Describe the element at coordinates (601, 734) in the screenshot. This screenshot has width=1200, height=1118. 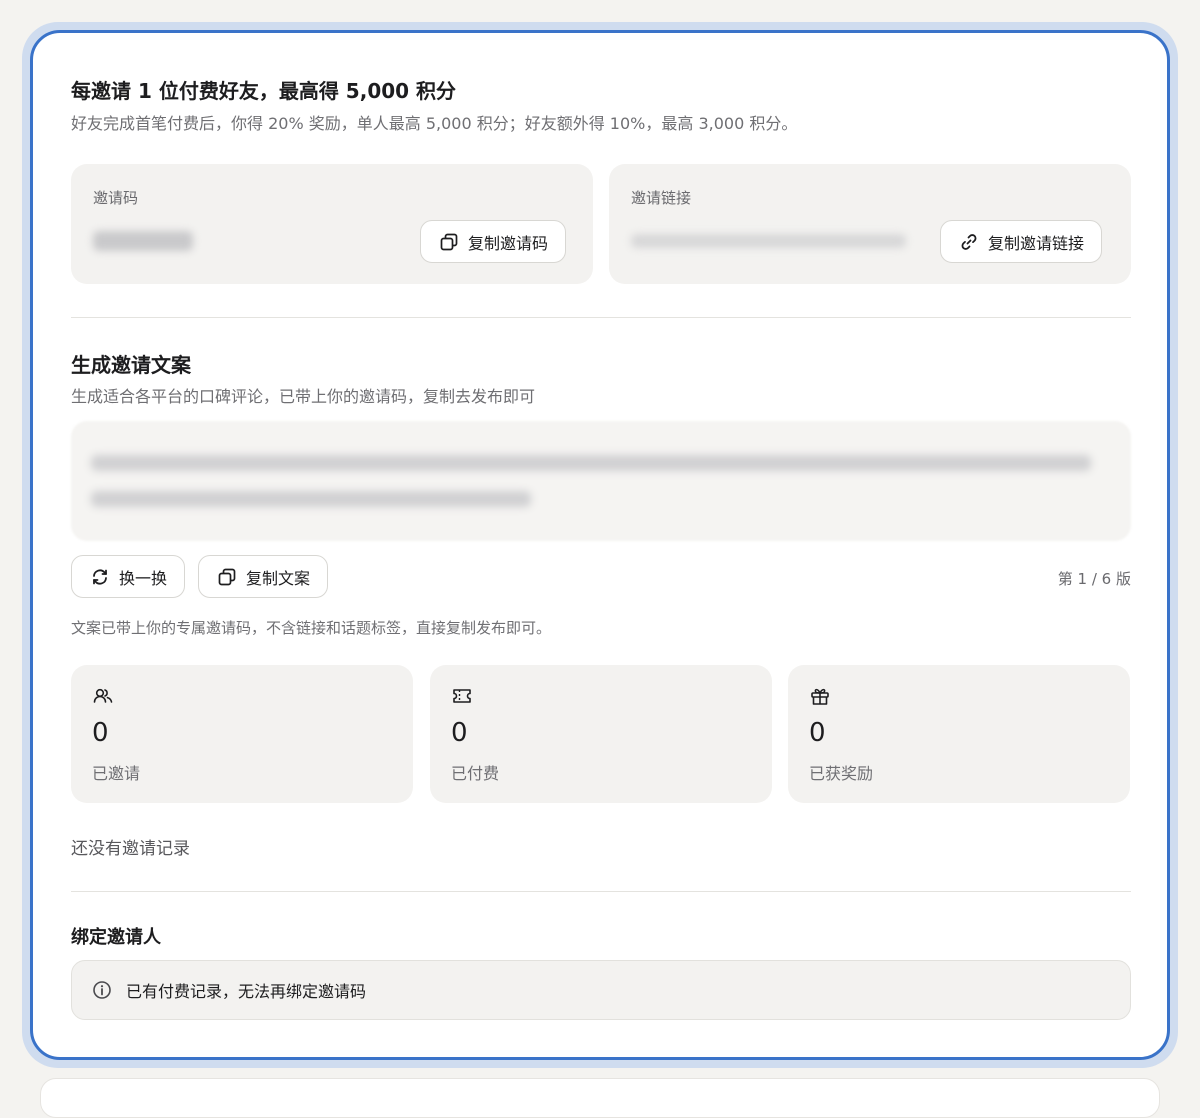
I see `stat-card-paid: 0 已付费` at that location.